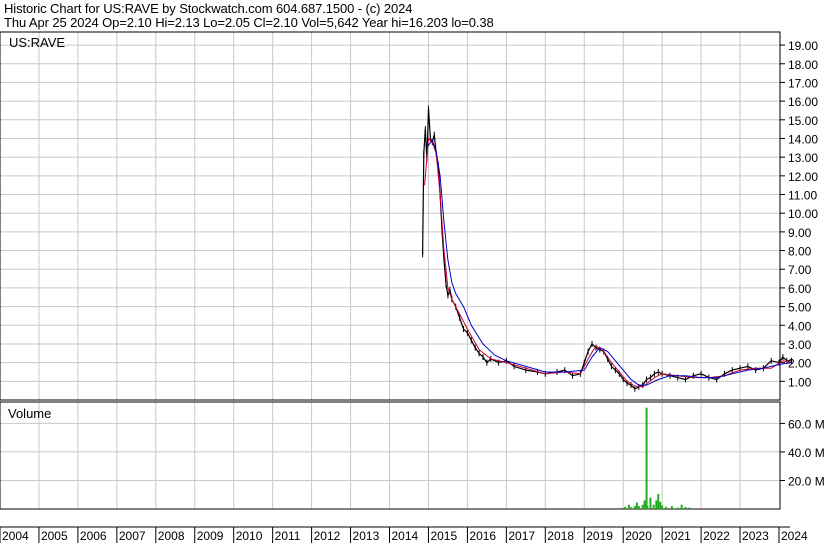 The image size is (830, 543). I want to click on volume-y-axis: 20.0 M 40.0 M 60.0 M, so click(802, 452).